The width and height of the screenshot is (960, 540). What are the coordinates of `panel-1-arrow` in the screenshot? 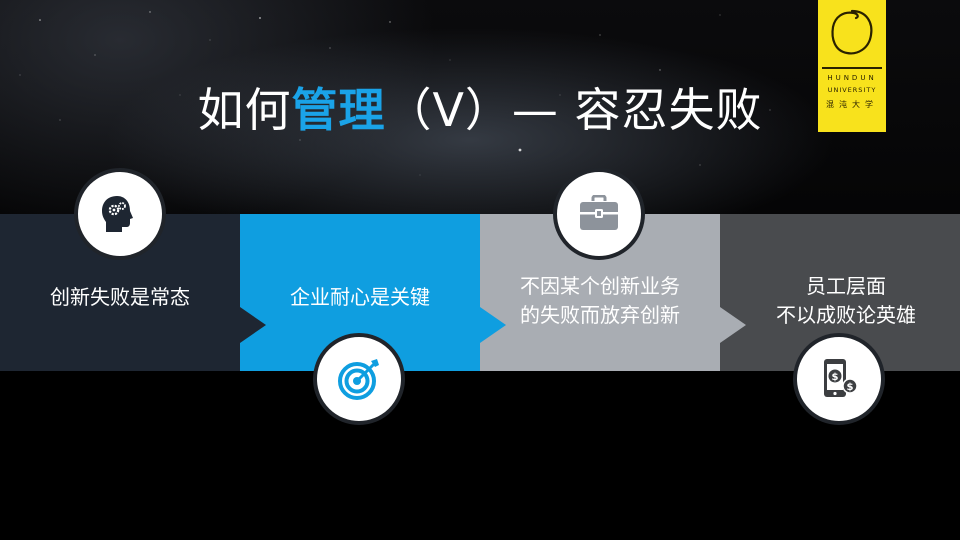 It's located at (253, 325).